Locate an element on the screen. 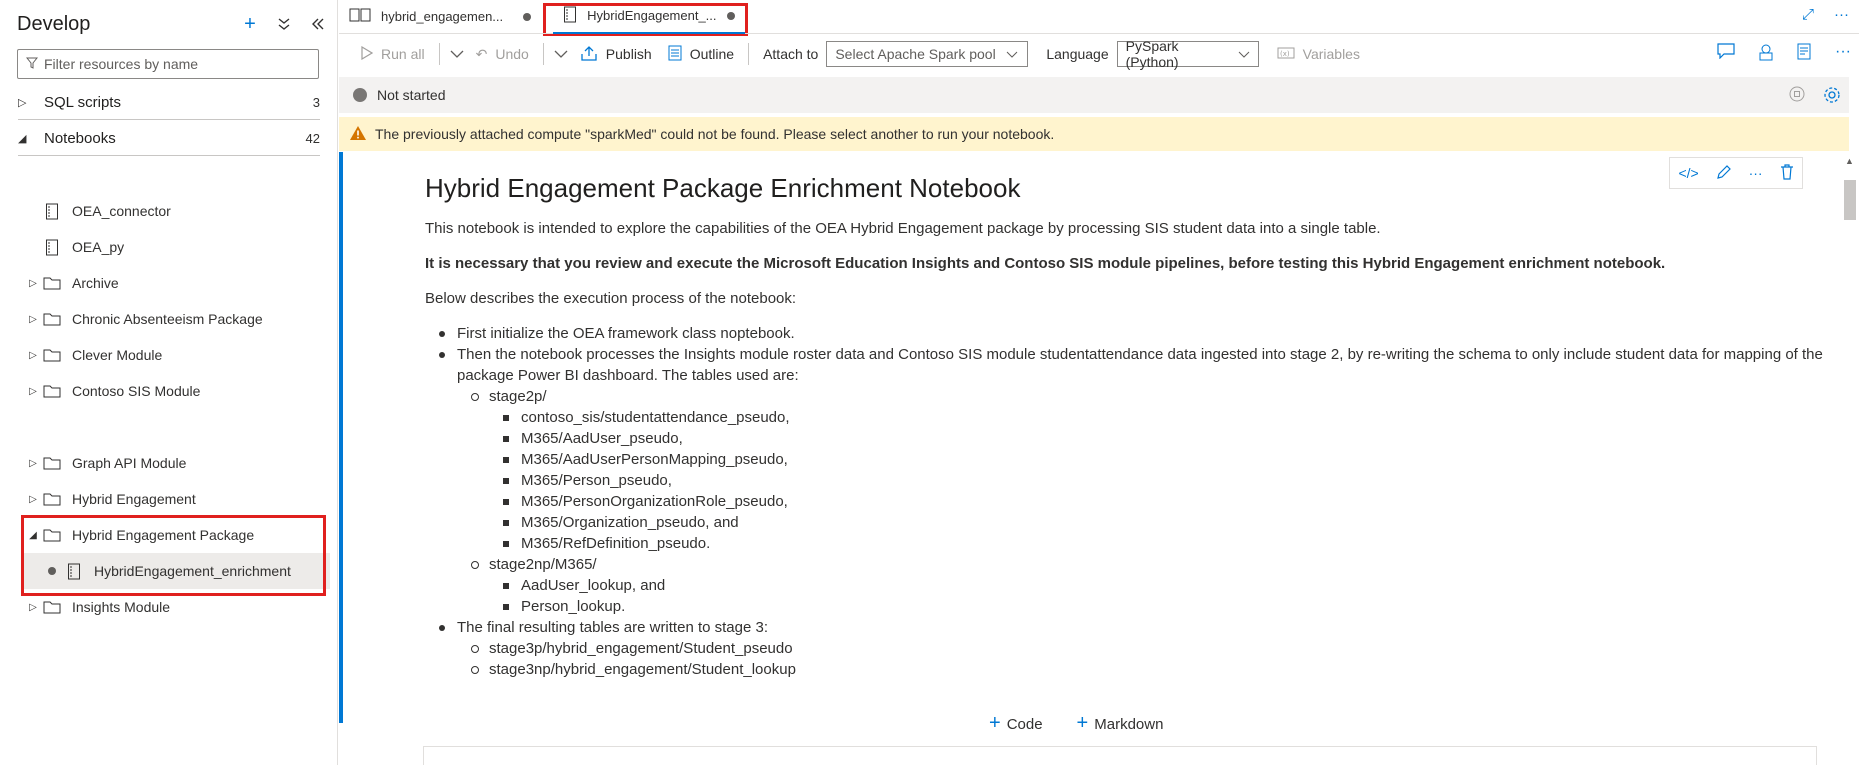  tree-item-graph-api: ▷ Graph API Module is located at coordinates (105, 463).